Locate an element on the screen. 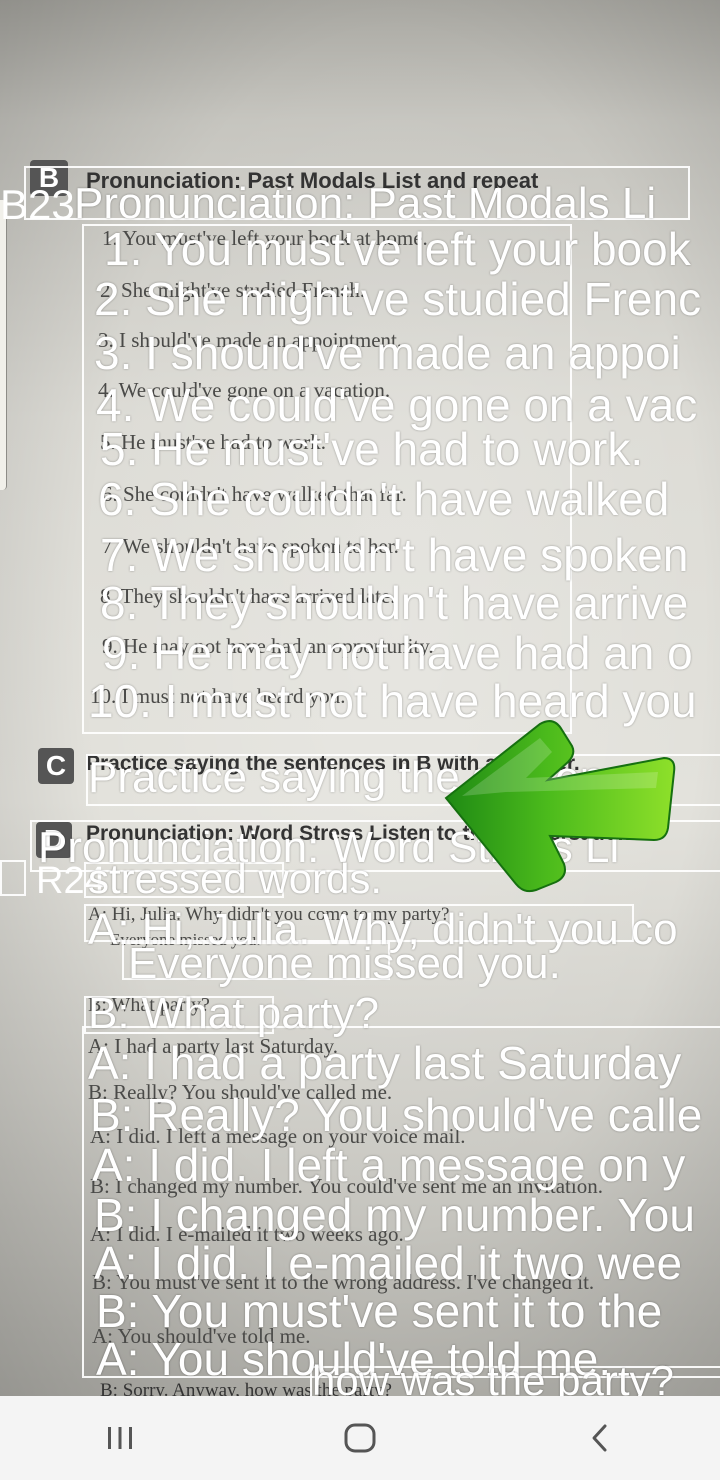 The width and height of the screenshot is (720, 1480). overlay-dialog-1: A: I had a party last Saturday is located at coordinates (385, 1063).